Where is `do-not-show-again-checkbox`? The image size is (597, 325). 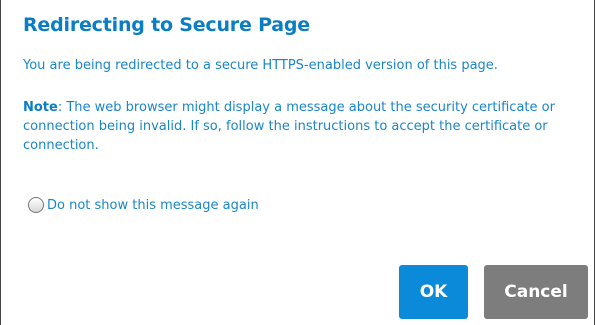 do-not-show-again-checkbox is located at coordinates (36, 205).